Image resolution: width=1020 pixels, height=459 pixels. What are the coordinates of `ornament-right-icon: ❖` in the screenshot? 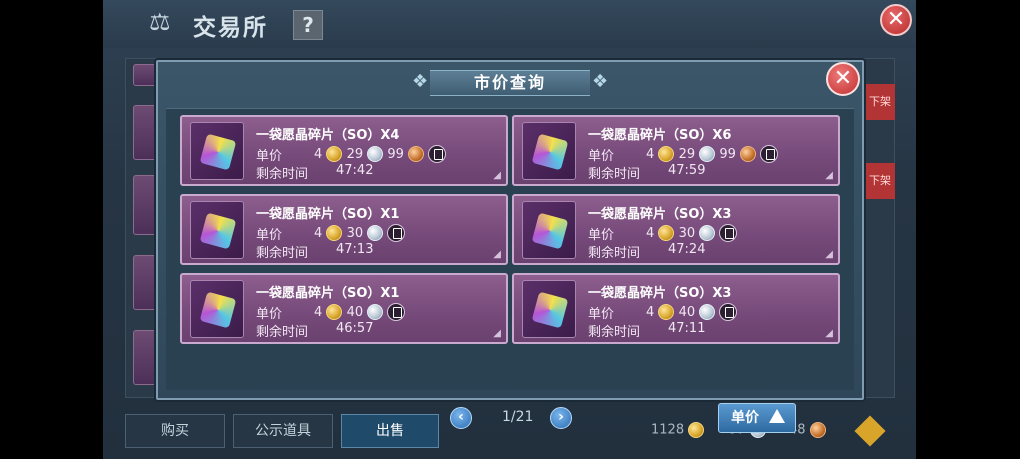 It's located at (600, 81).